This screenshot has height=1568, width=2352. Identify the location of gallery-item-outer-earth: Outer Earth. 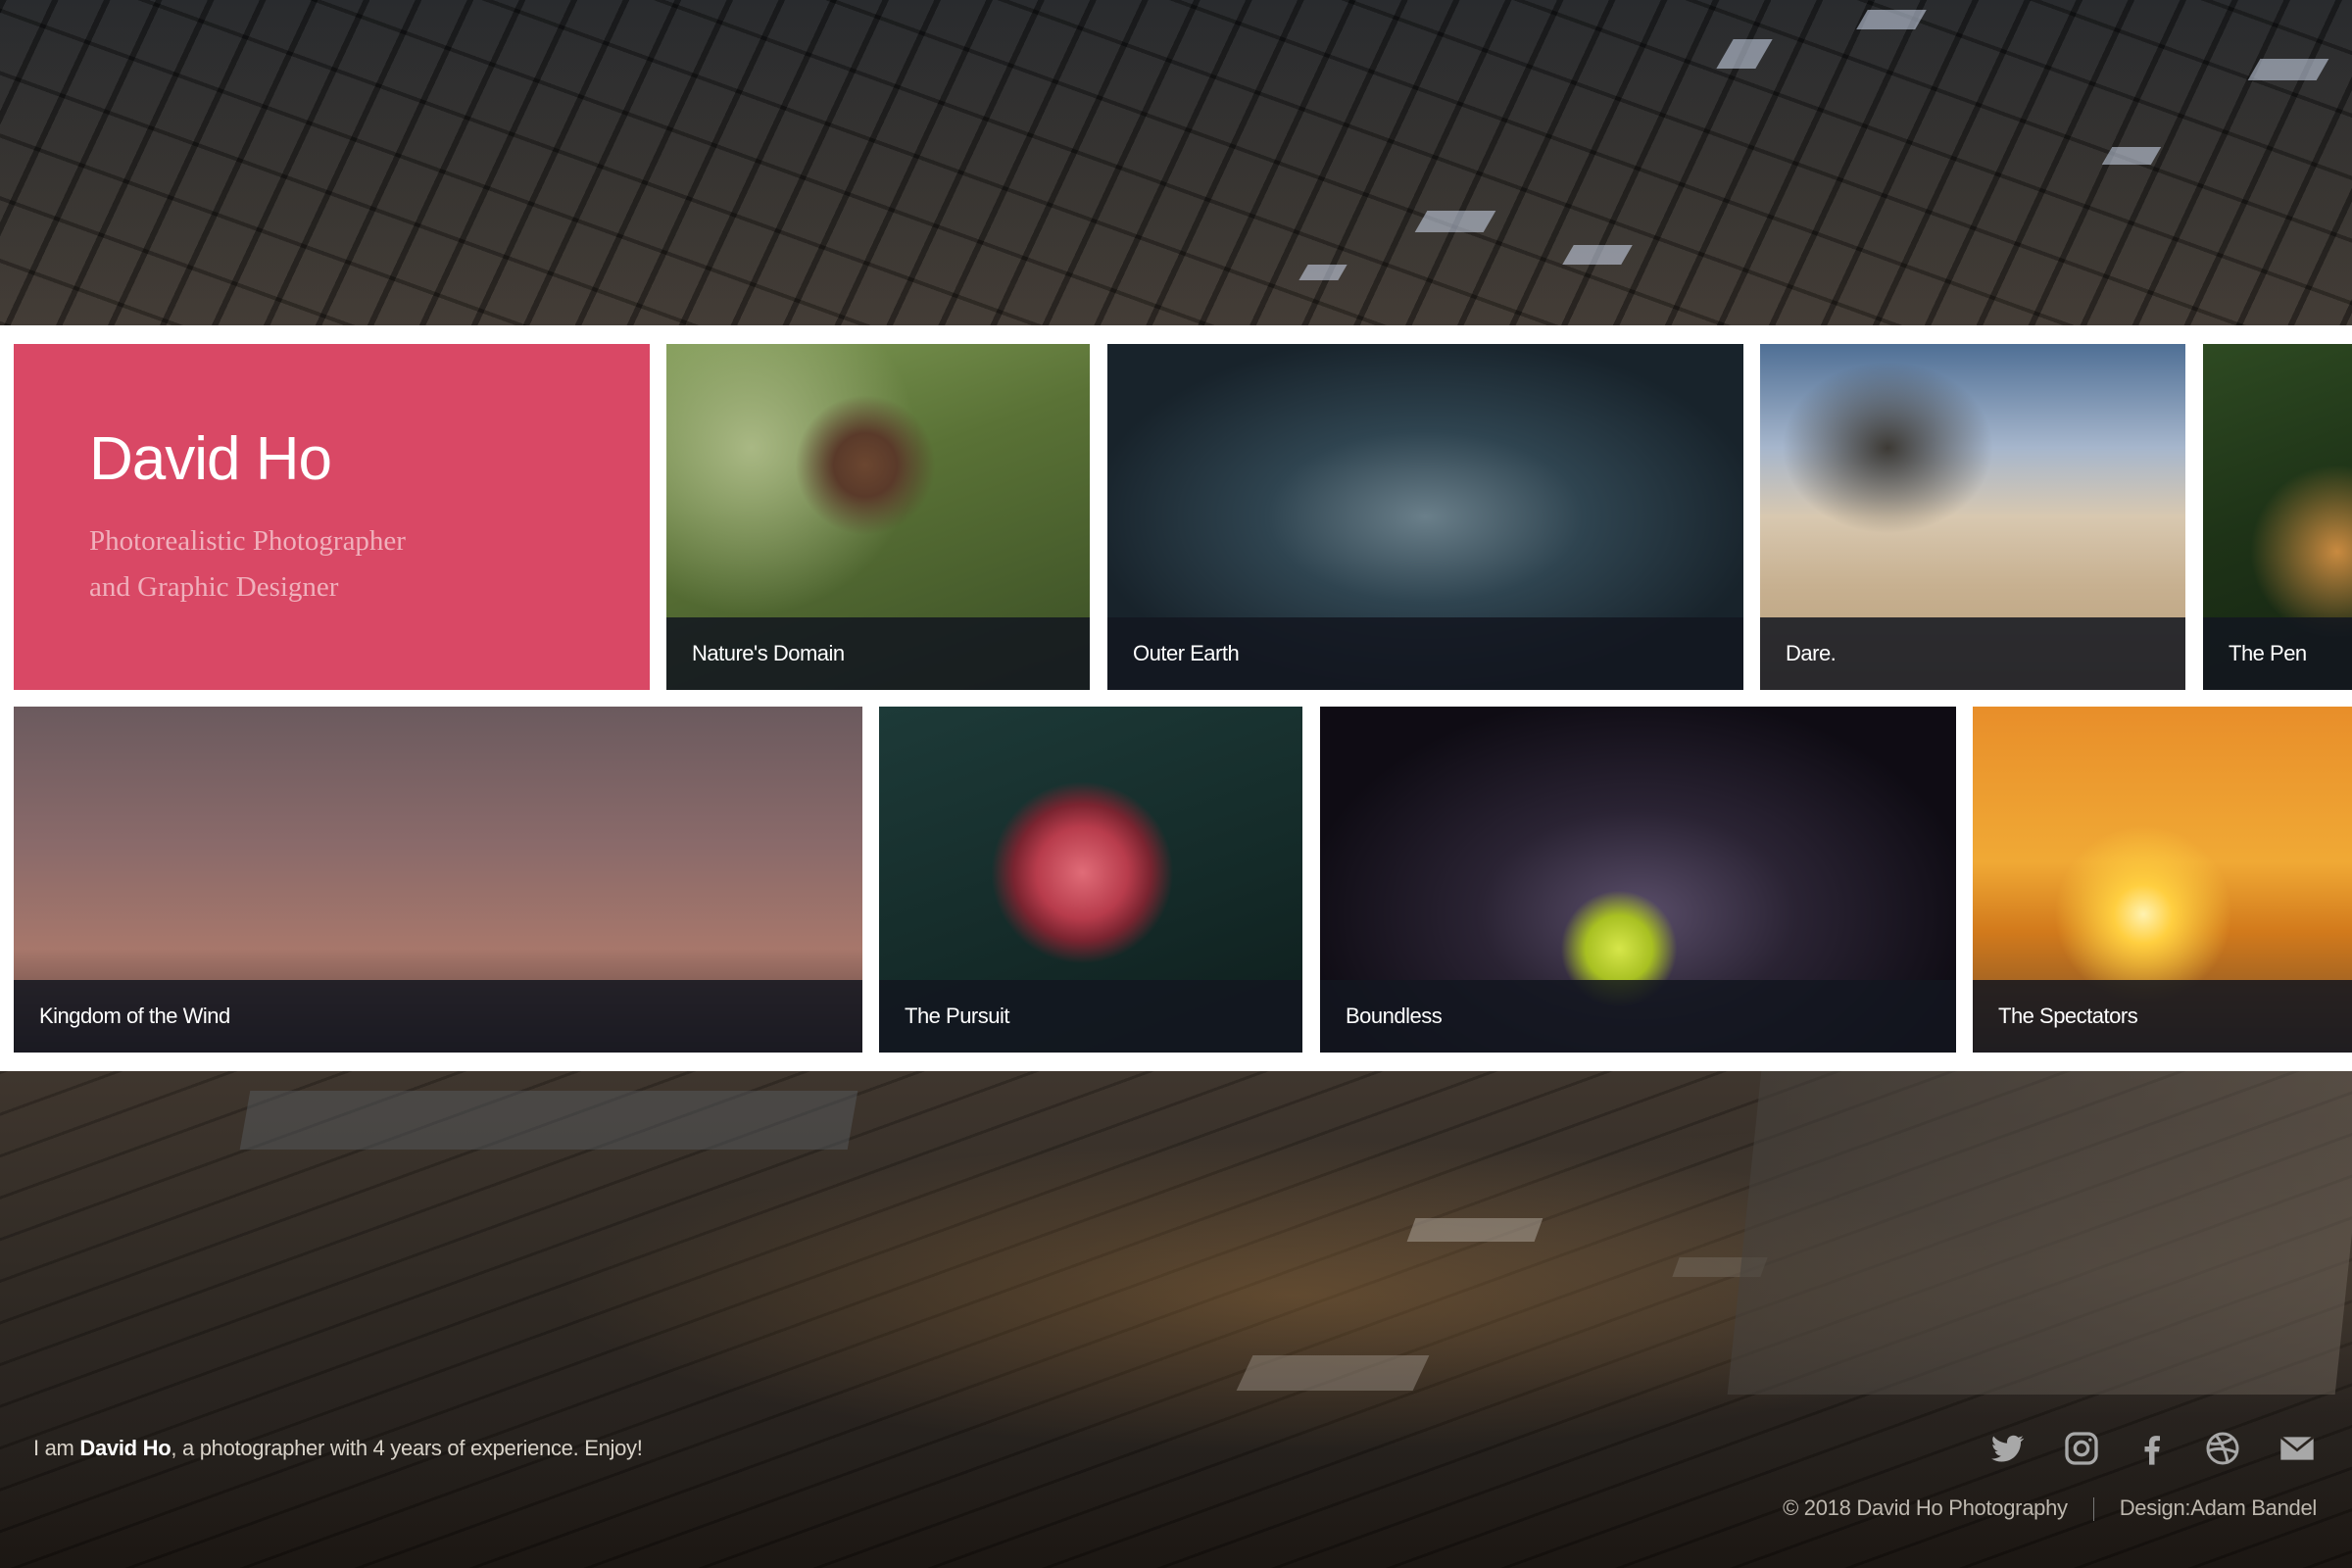
(1425, 517).